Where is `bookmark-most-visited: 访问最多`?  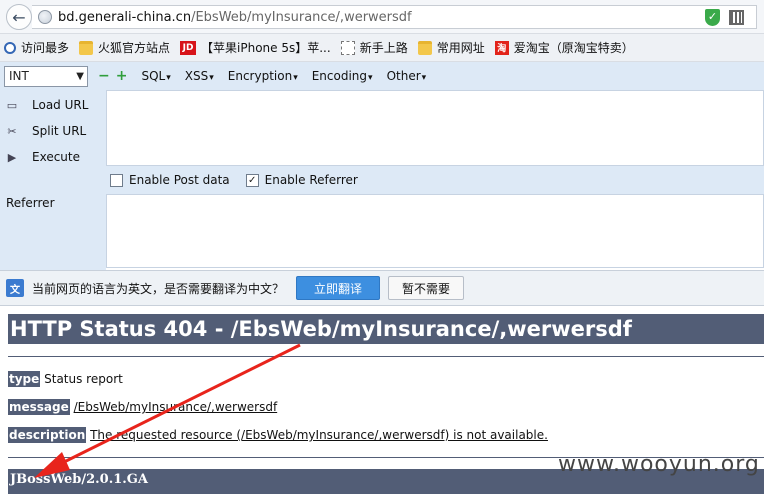
bookmark-most-visited: 访问最多 is located at coordinates (36, 47).